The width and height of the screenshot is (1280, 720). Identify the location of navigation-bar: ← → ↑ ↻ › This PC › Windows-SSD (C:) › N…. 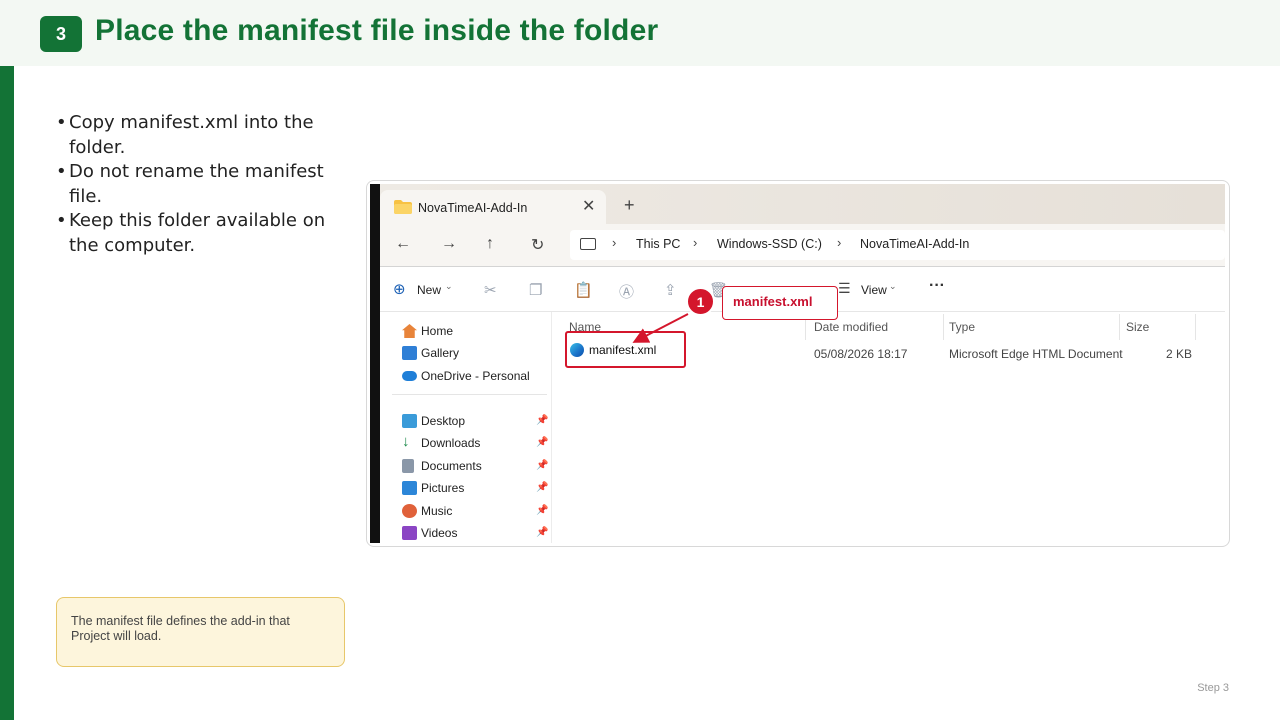
(802, 245).